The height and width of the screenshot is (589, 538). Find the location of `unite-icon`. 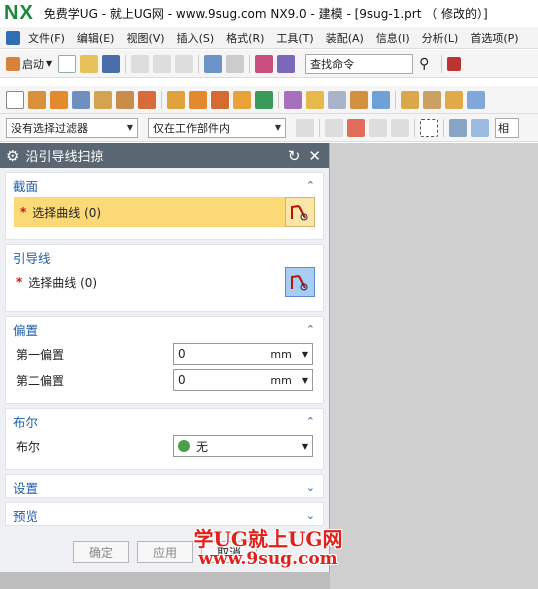

unite-icon is located at coordinates (198, 99).